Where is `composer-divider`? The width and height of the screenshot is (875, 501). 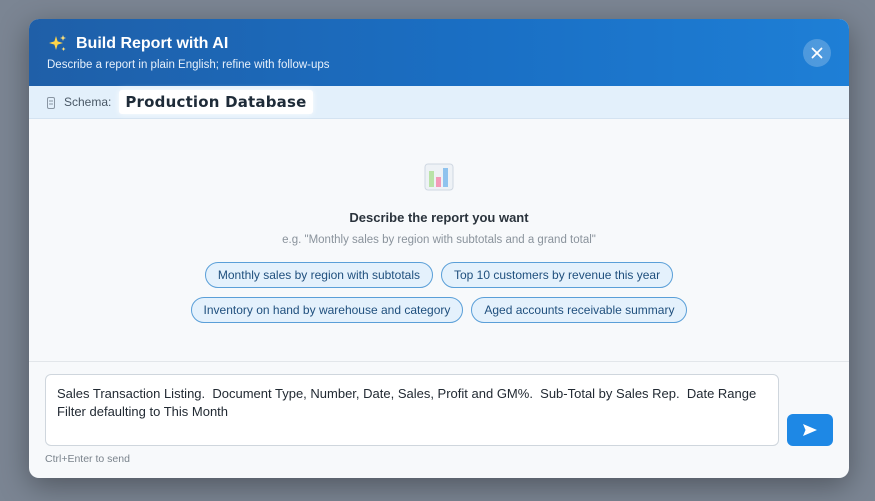
composer-divider is located at coordinates (439, 361).